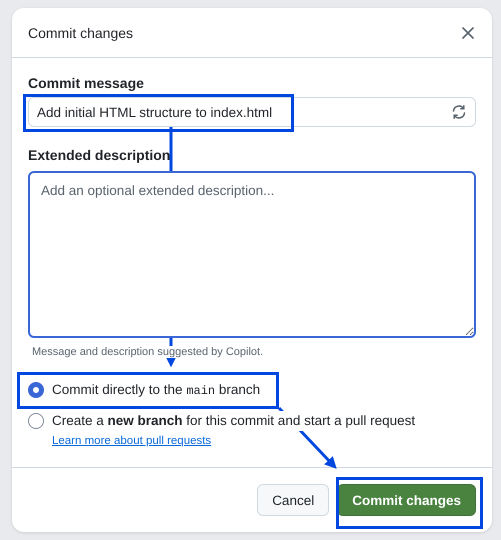 Image resolution: width=501 pixels, height=540 pixels. What do you see at coordinates (148, 352) in the screenshot?
I see `hint-text: Message and description suggested by Copilot.` at bounding box center [148, 352].